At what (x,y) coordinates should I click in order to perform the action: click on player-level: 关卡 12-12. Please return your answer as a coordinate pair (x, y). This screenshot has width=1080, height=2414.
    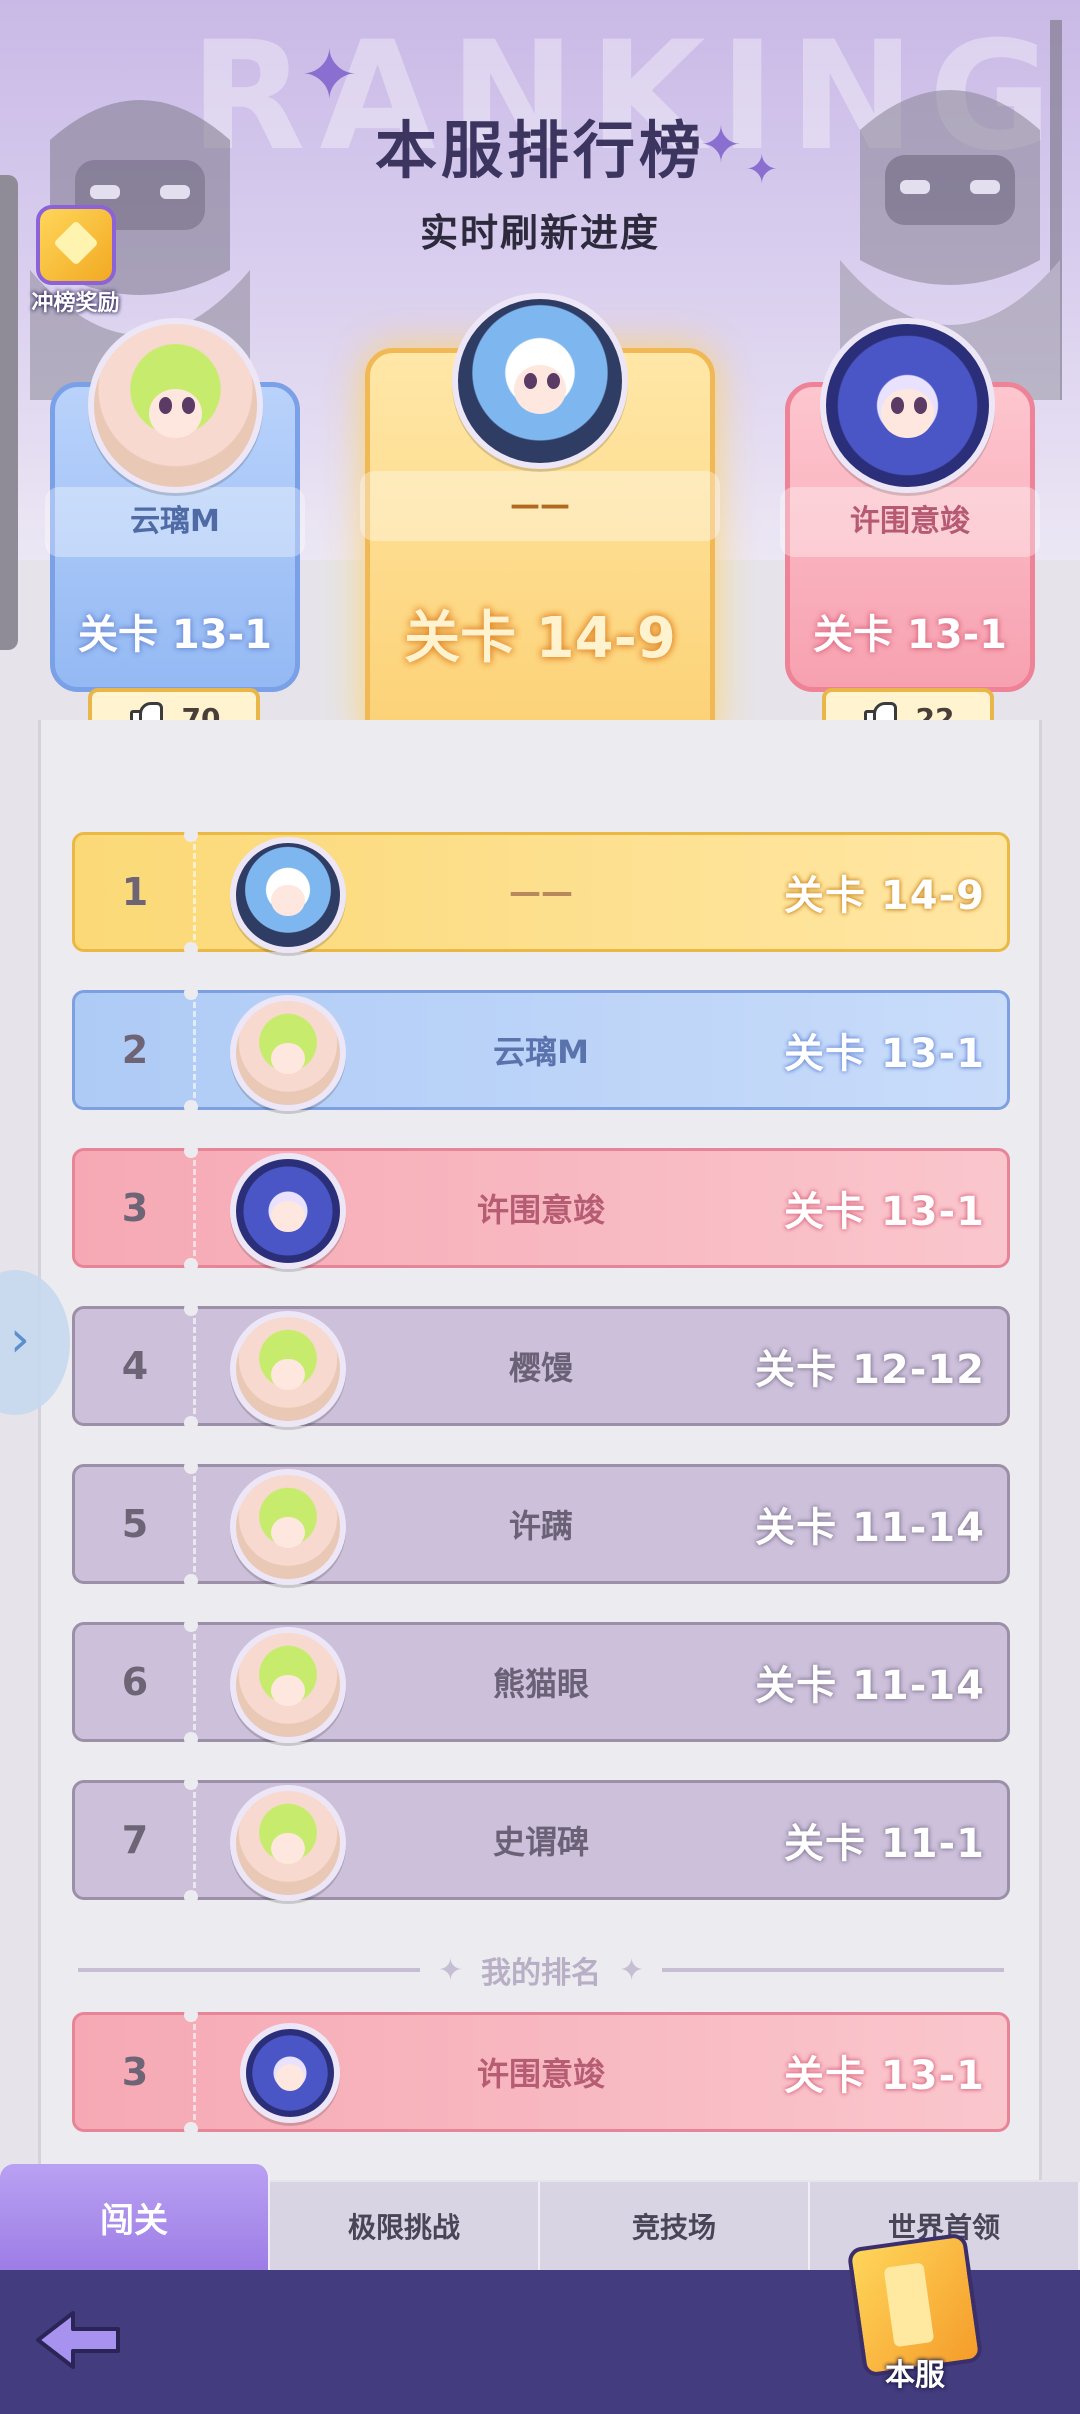
    Looking at the image, I should click on (870, 1370).